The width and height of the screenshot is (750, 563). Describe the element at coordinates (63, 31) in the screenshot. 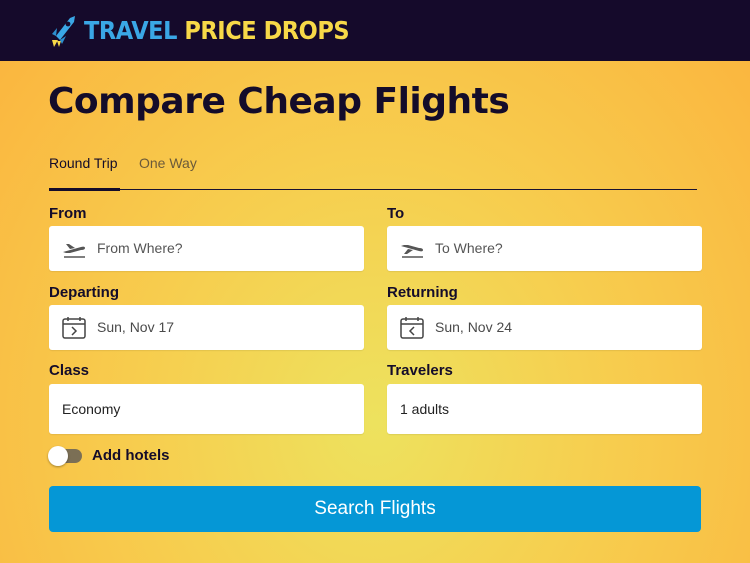

I see `rocket-icon` at that location.